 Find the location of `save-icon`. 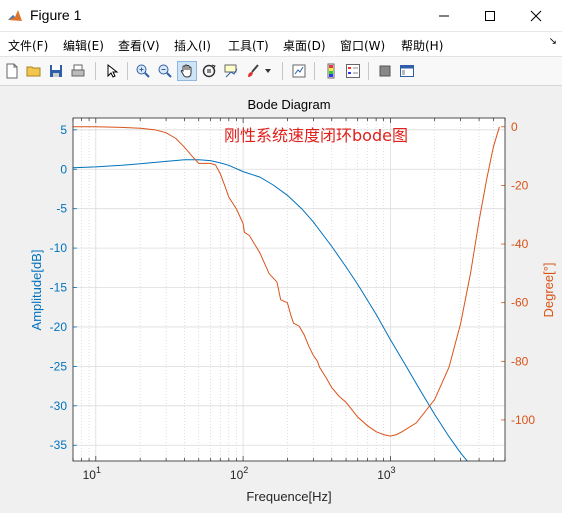

save-icon is located at coordinates (56, 71).